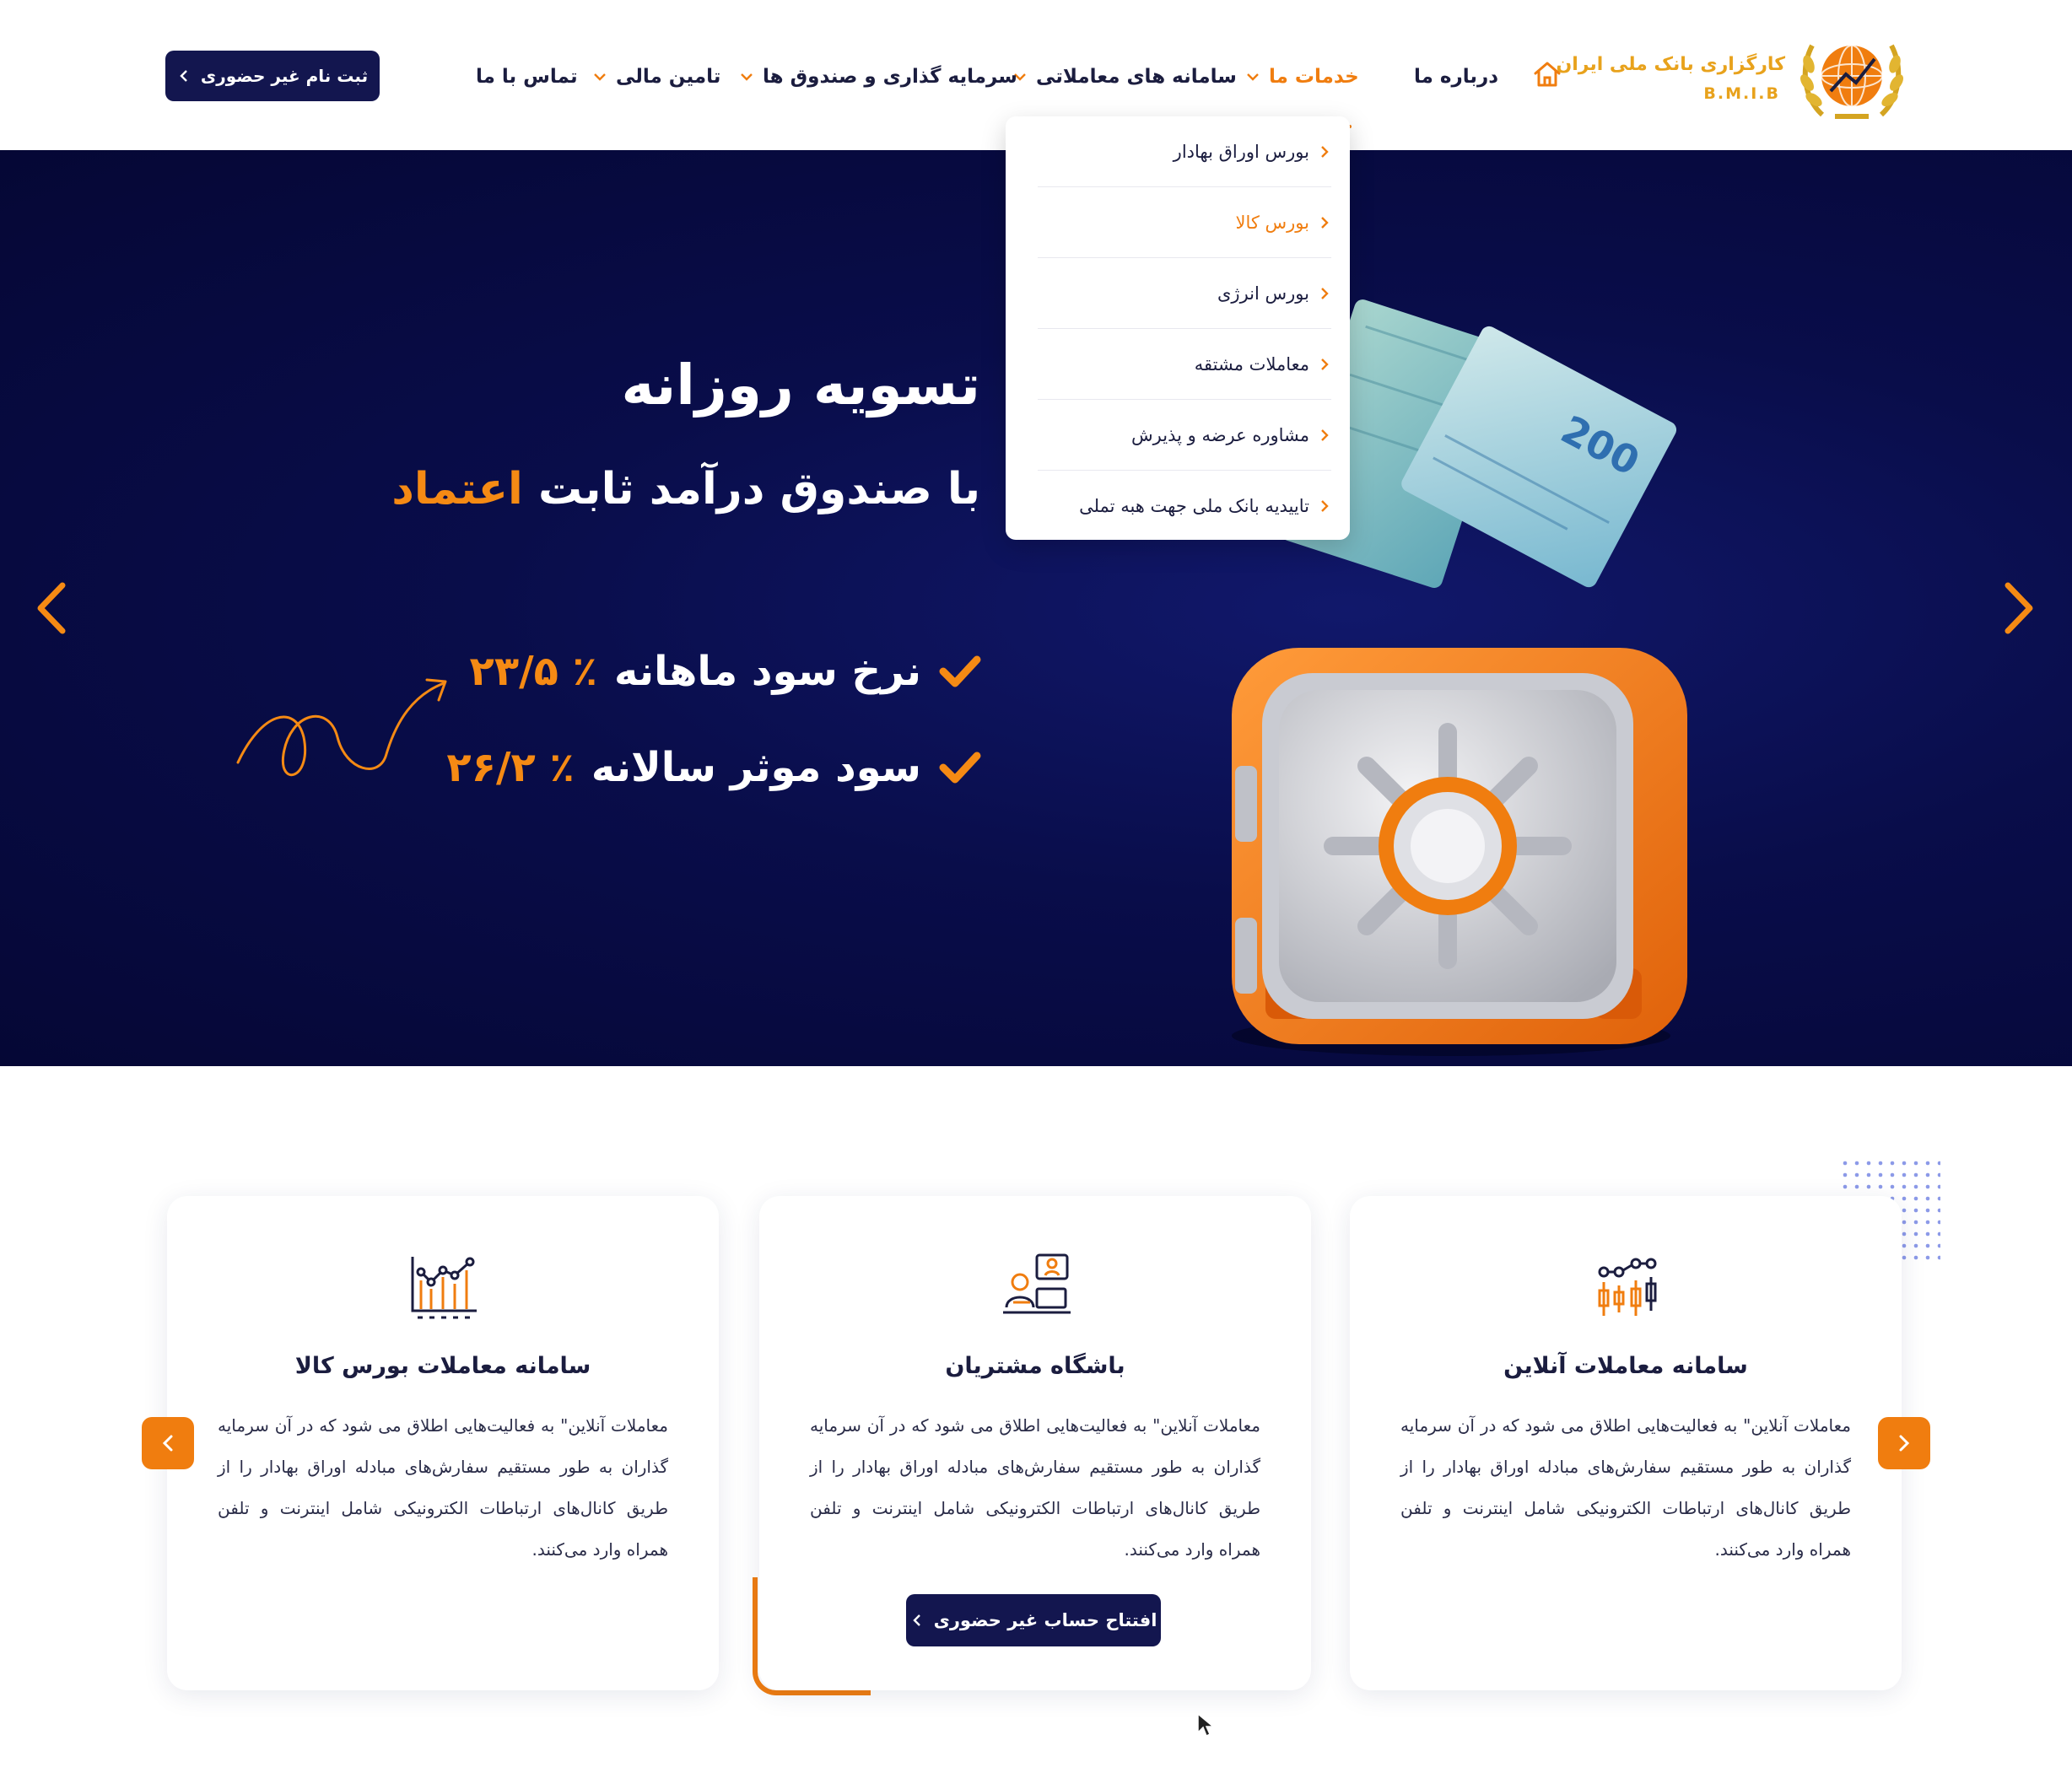 The image size is (2072, 1789). What do you see at coordinates (1263, 293) in the screenshot?
I see `dropdown-item-label: بورس انرژی` at bounding box center [1263, 293].